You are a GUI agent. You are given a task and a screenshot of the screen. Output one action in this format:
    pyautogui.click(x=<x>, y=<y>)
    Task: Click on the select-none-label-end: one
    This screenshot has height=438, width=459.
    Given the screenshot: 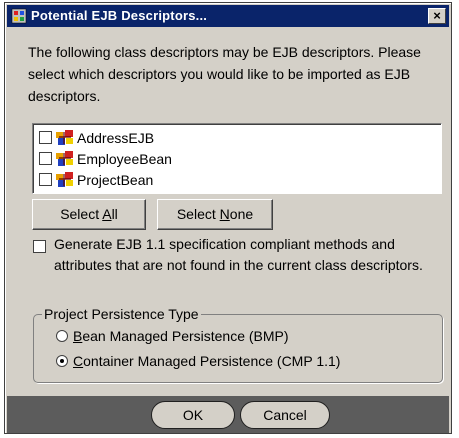 What is the action you would take?
    pyautogui.click(x=241, y=214)
    